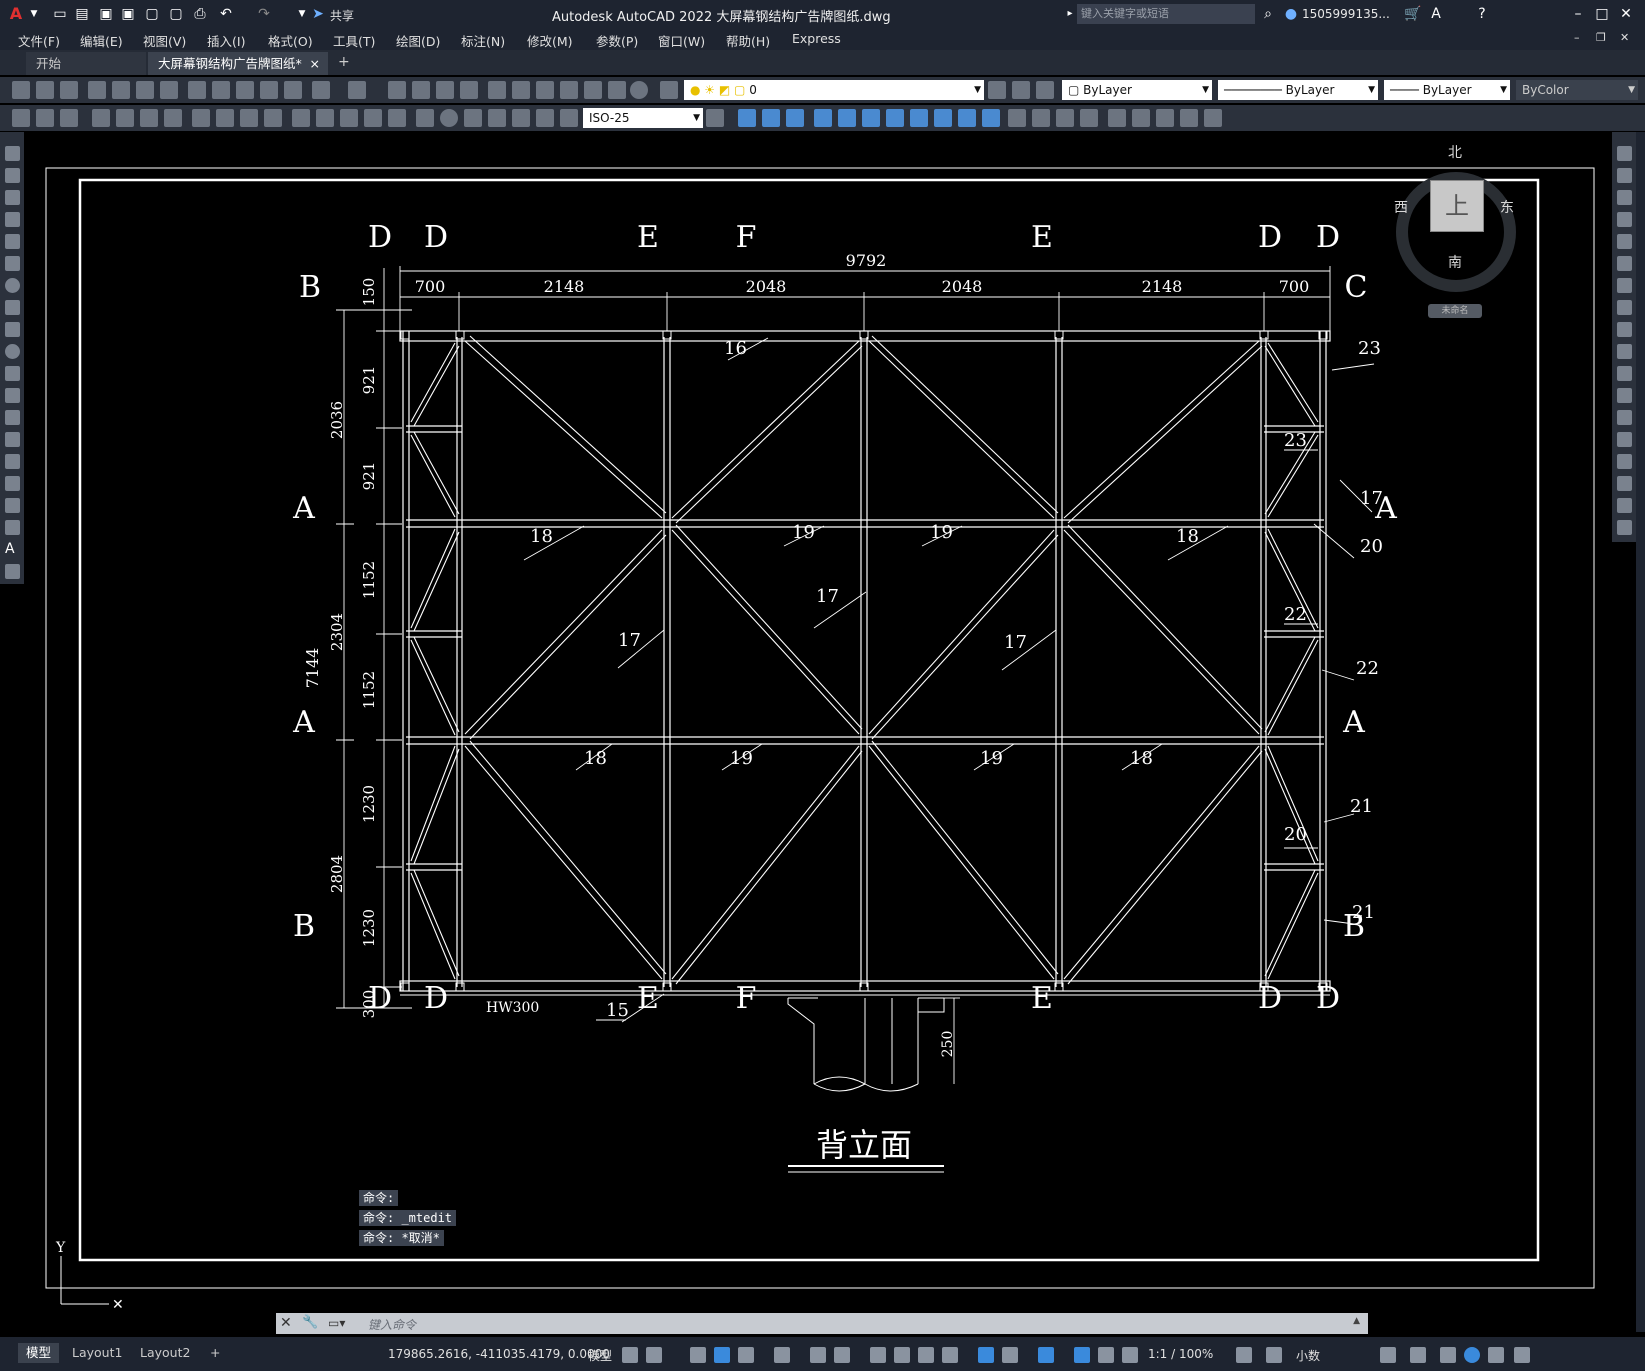  Describe the element at coordinates (357, 90) in the screenshot. I see `redo-icon` at that location.